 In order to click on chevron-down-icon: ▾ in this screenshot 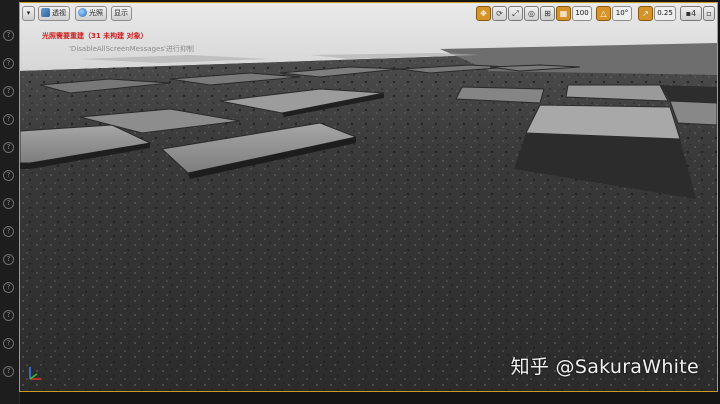, I will do `click(28, 13)`.